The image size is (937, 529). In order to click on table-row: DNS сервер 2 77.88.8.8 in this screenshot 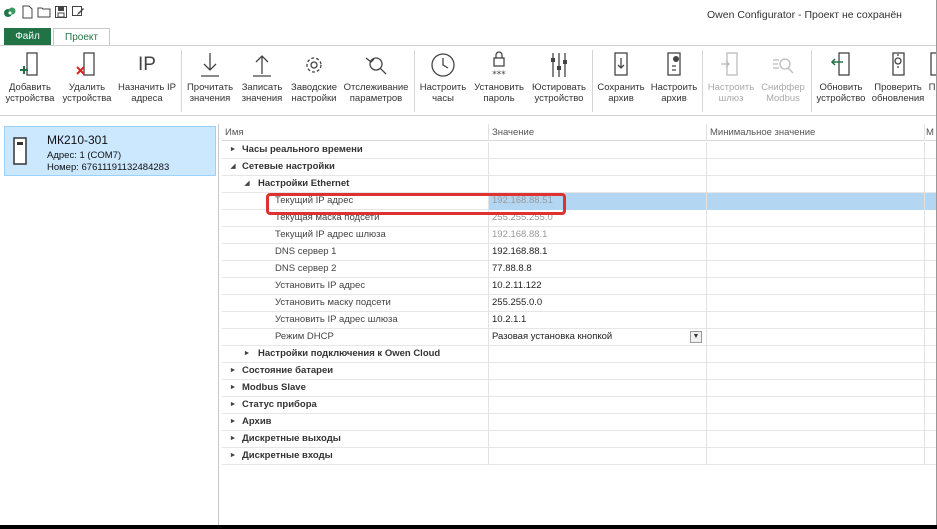, I will do `click(579, 269)`.